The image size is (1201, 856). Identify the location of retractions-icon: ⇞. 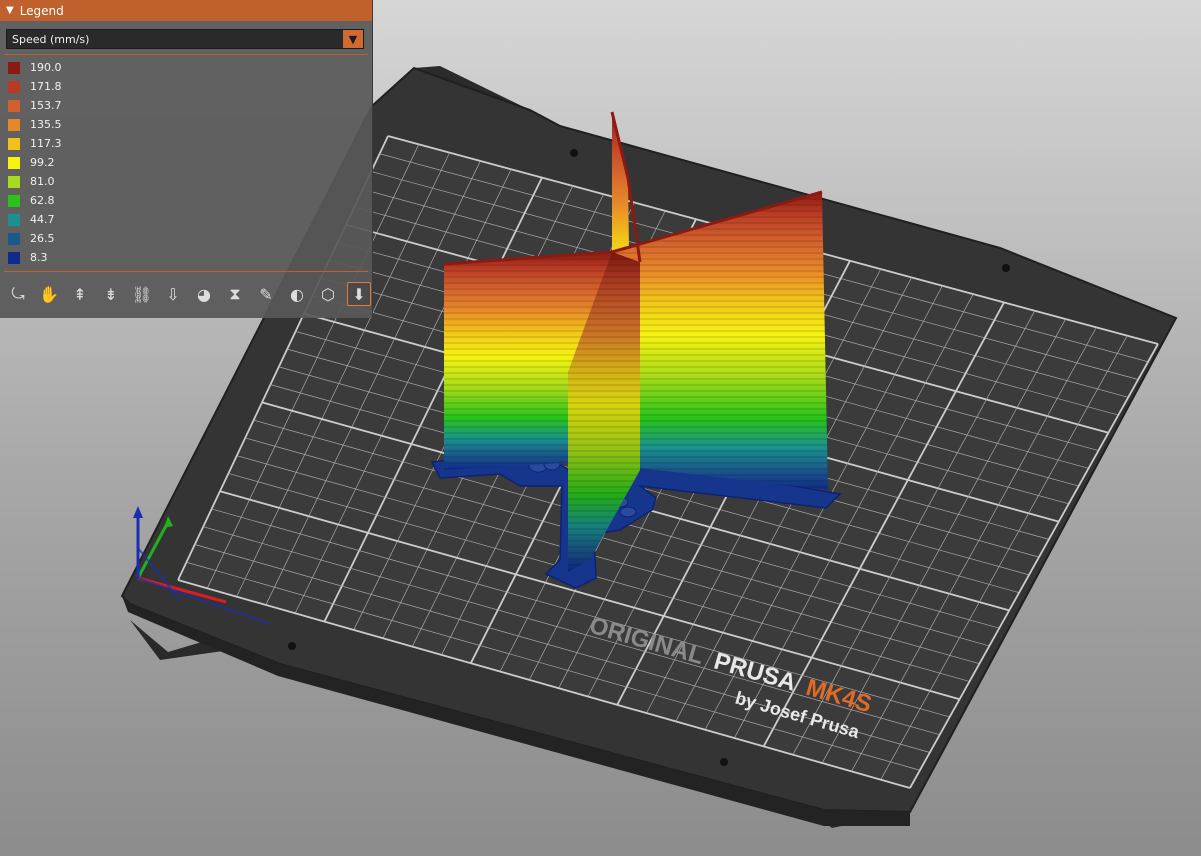
(80, 294).